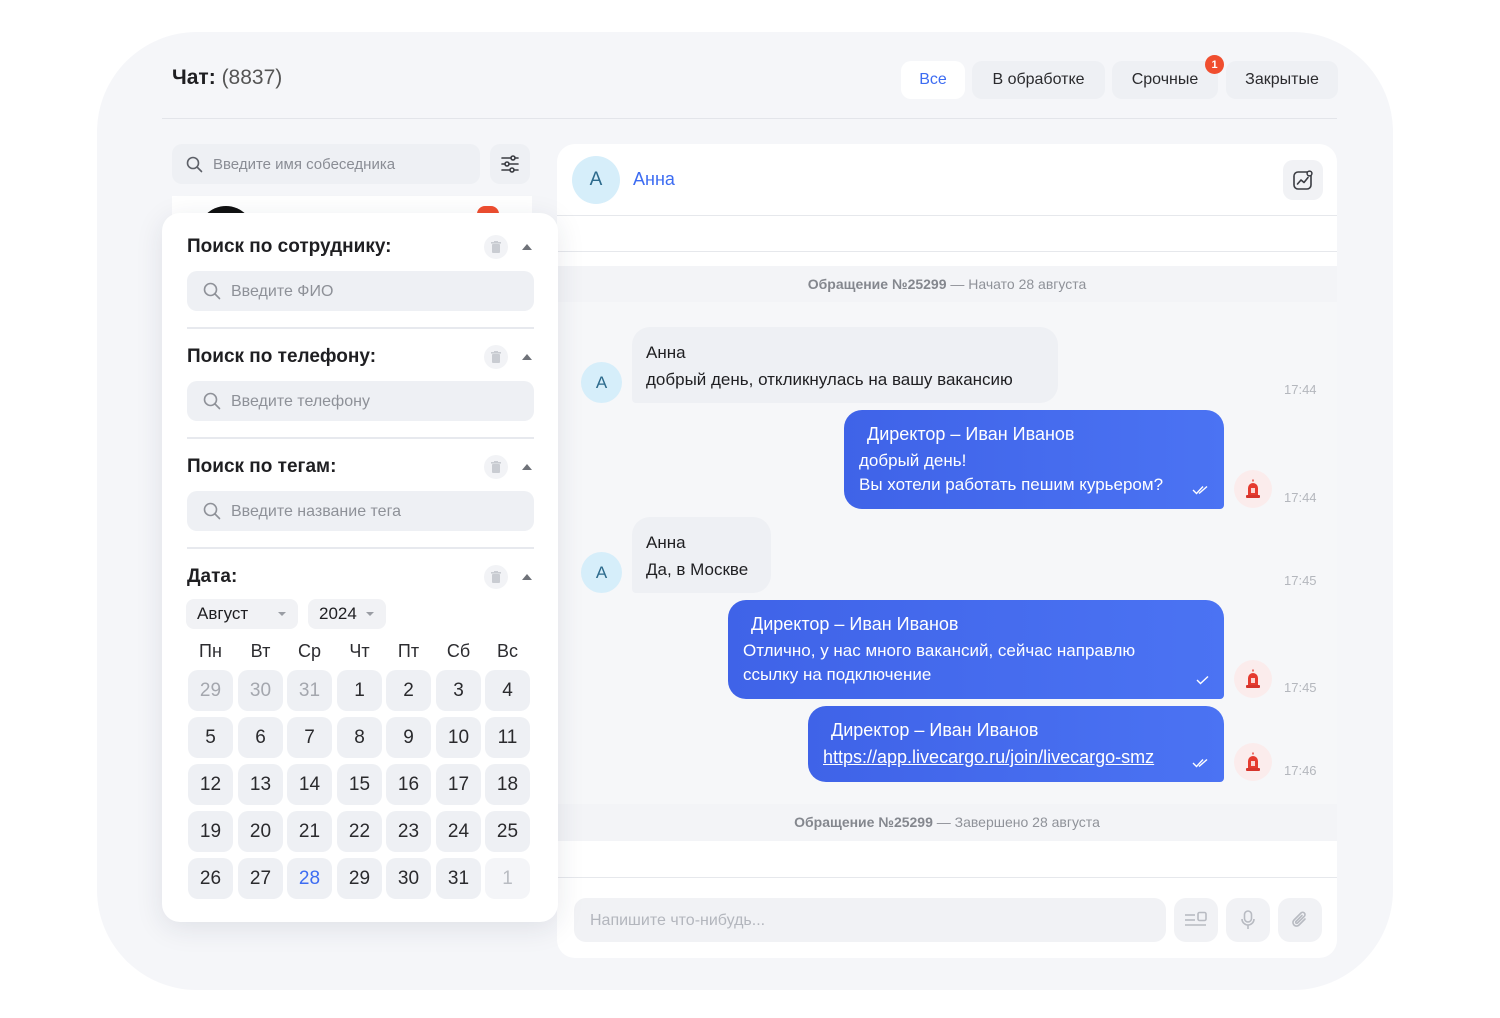  I want to click on calendar-day: 9, so click(408, 737).